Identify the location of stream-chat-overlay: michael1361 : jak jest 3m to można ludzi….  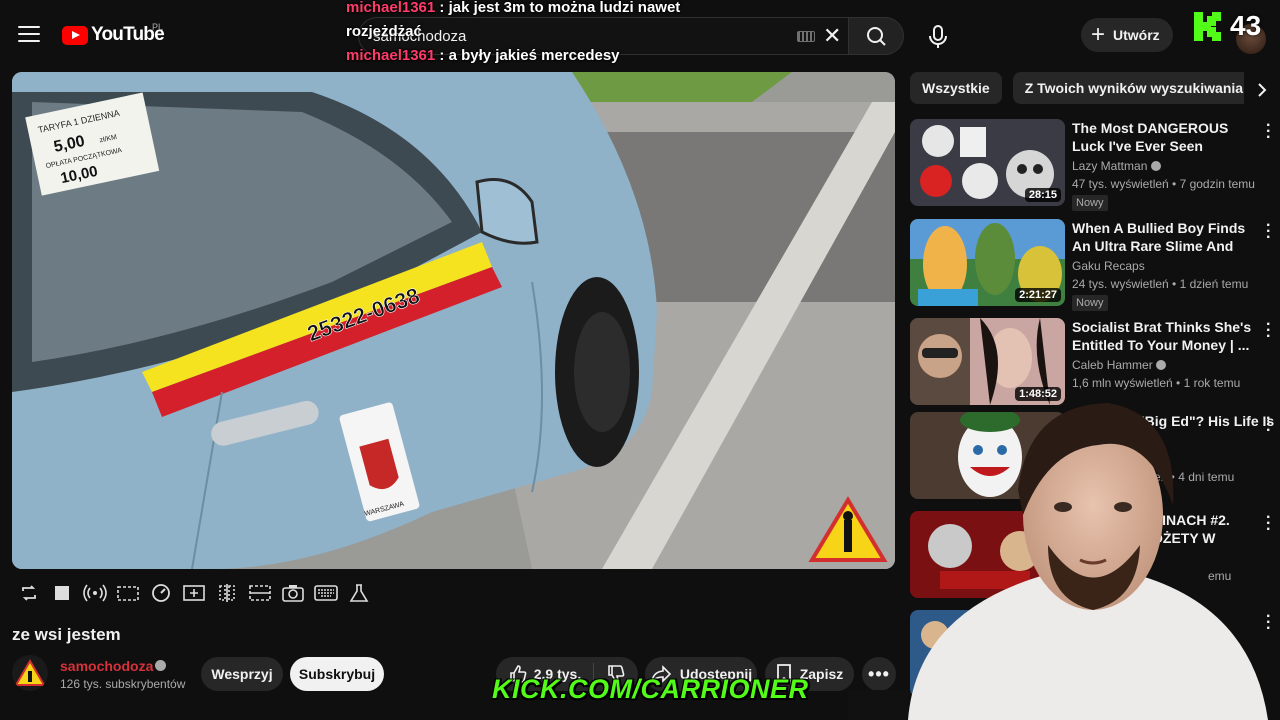
(513, 34).